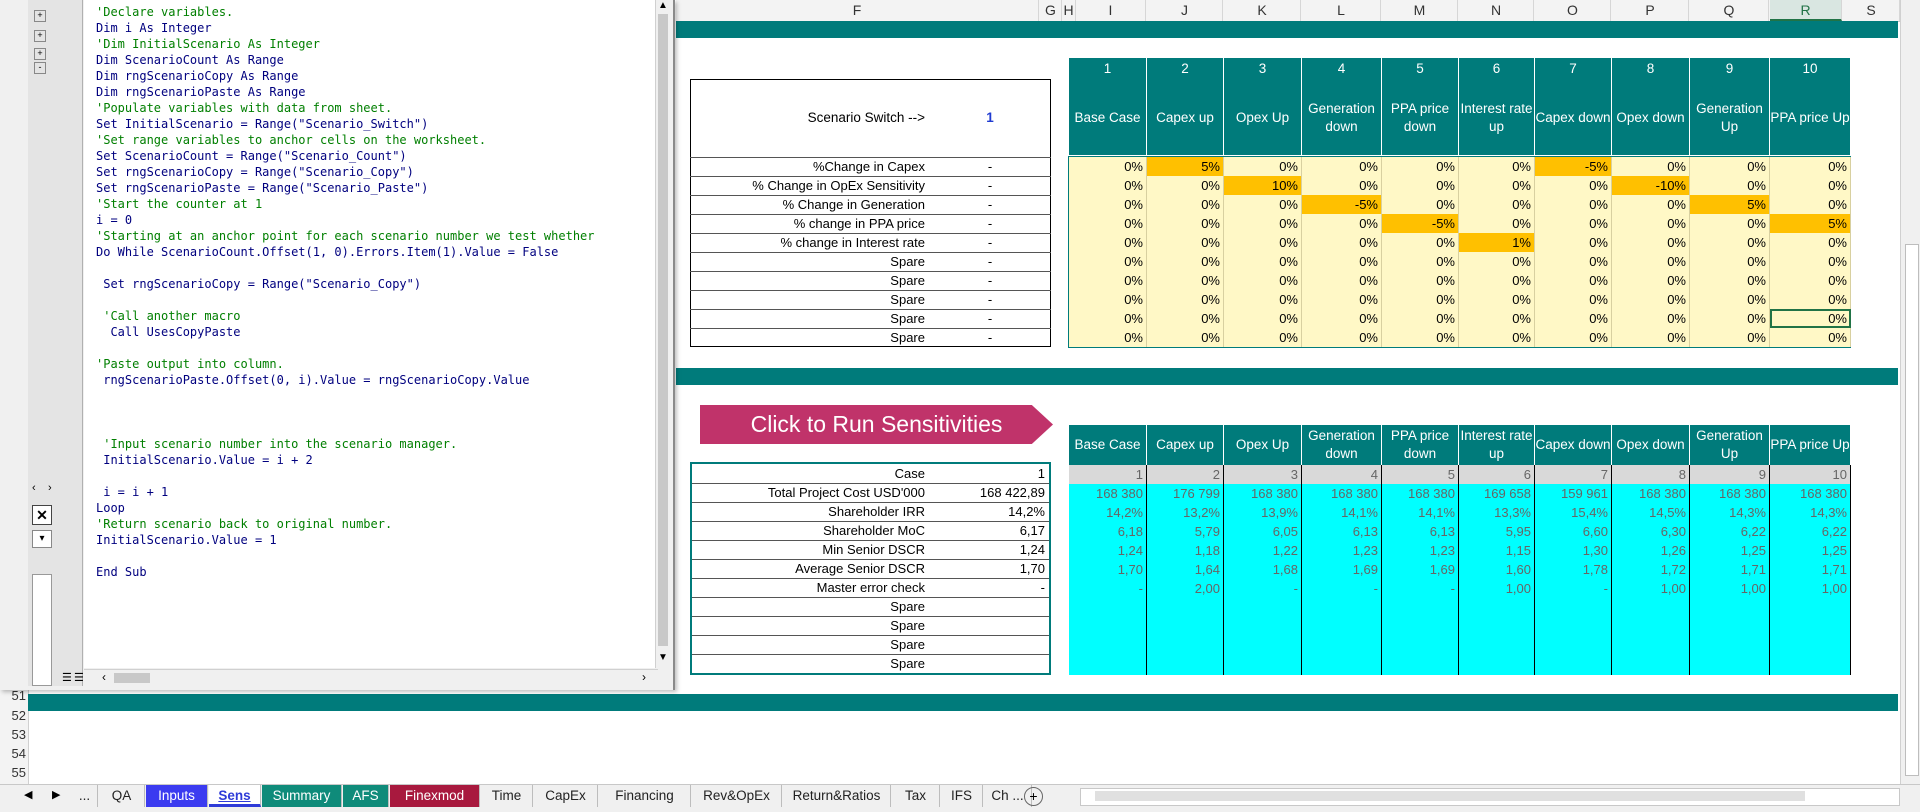 The height and width of the screenshot is (812, 1920). Describe the element at coordinates (1810, 474) in the screenshot. I see `output-cell: 10` at that location.